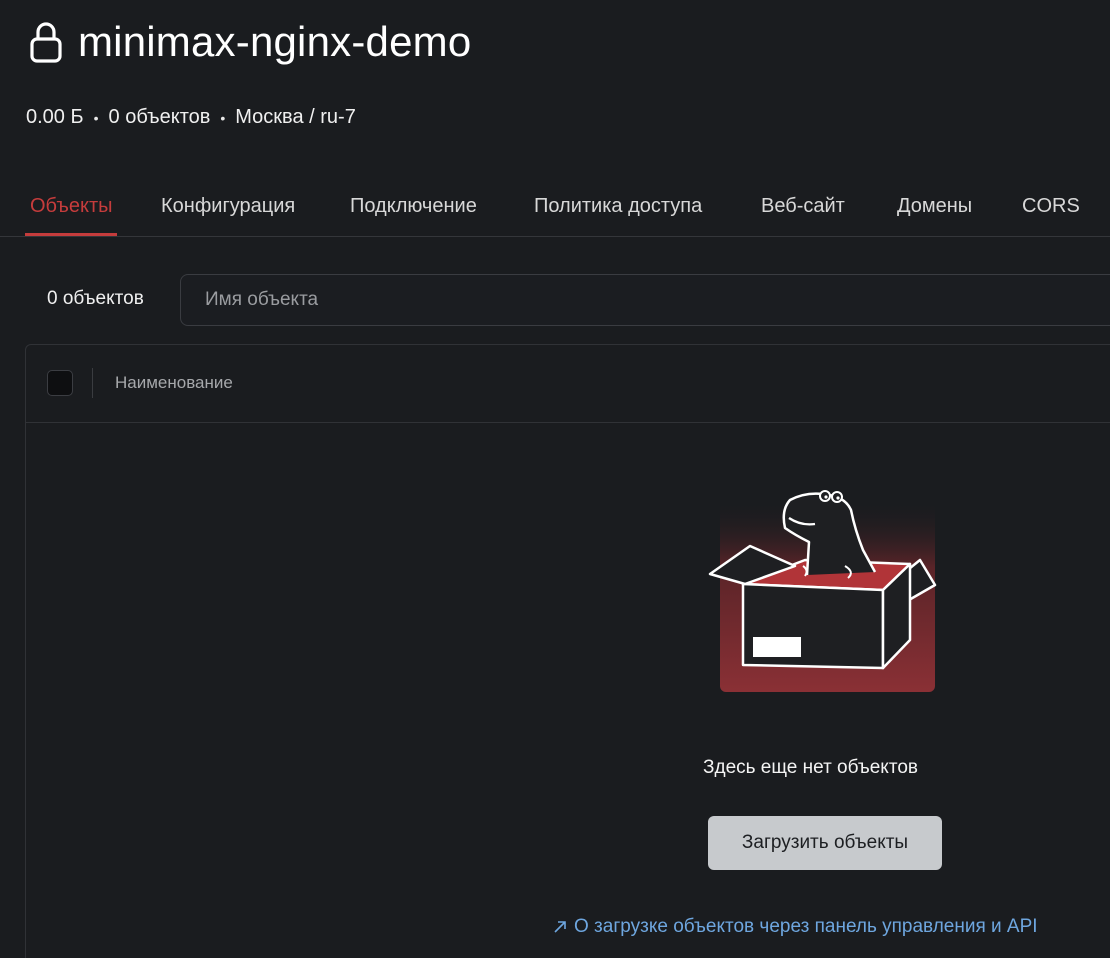  I want to click on bucket-meta: 0.00 Б • 0 объектов • Москва / ru-7, so click(191, 117).